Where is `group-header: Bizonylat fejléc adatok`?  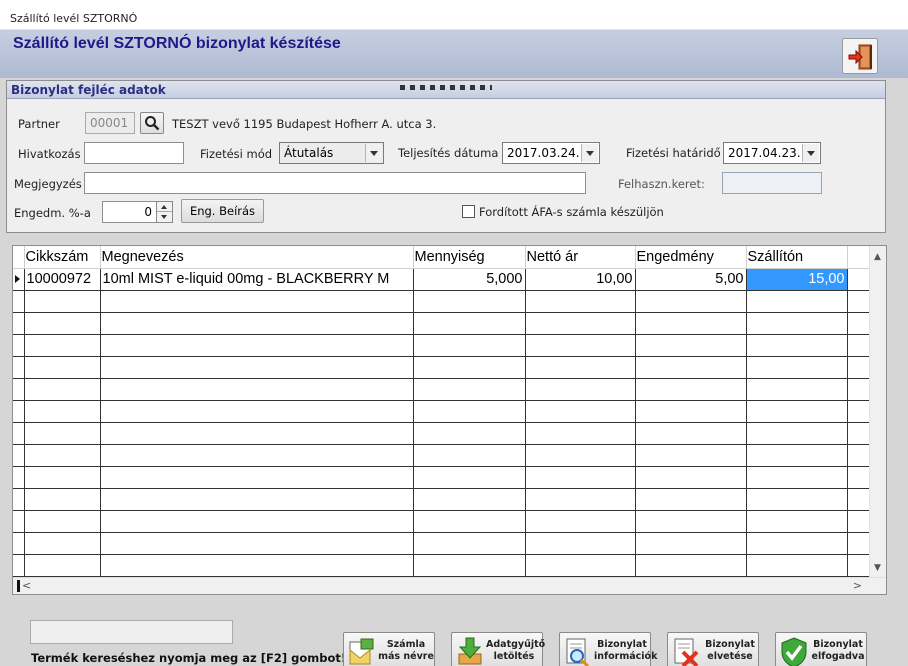
group-header: Bizonylat fejléc adatok is located at coordinates (446, 90).